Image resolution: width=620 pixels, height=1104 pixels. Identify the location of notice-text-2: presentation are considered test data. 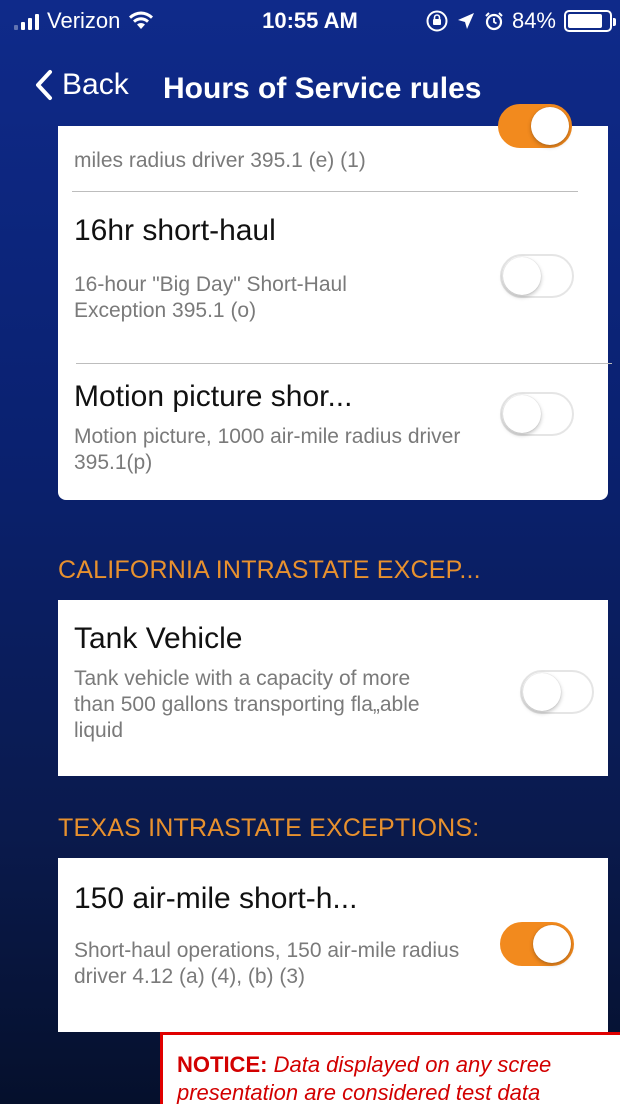
(359, 1092).